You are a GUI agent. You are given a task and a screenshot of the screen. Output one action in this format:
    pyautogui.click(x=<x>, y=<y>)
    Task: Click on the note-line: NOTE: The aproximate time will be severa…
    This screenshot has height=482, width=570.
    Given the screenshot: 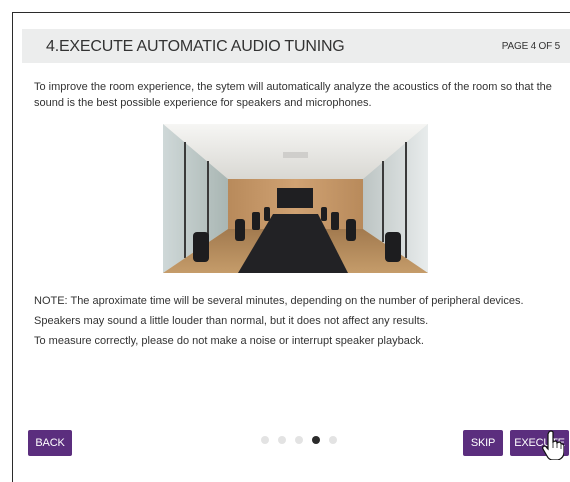 What is the action you would take?
    pyautogui.click(x=279, y=301)
    